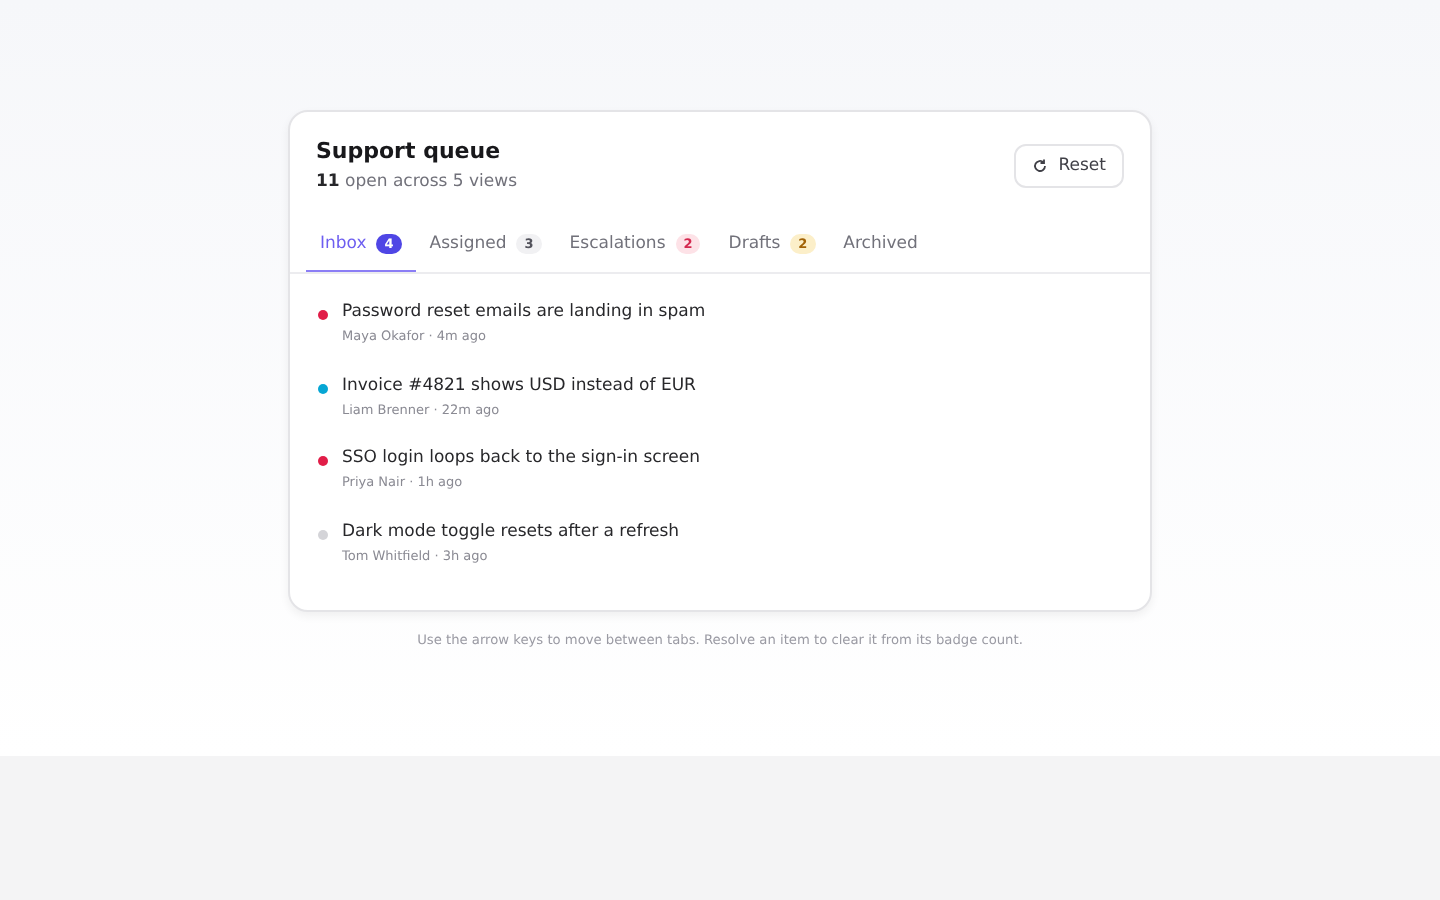 This screenshot has height=900, width=1440. Describe the element at coordinates (521, 458) in the screenshot. I see `ticket-title: SSO login loops back to the sign-in screen` at that location.